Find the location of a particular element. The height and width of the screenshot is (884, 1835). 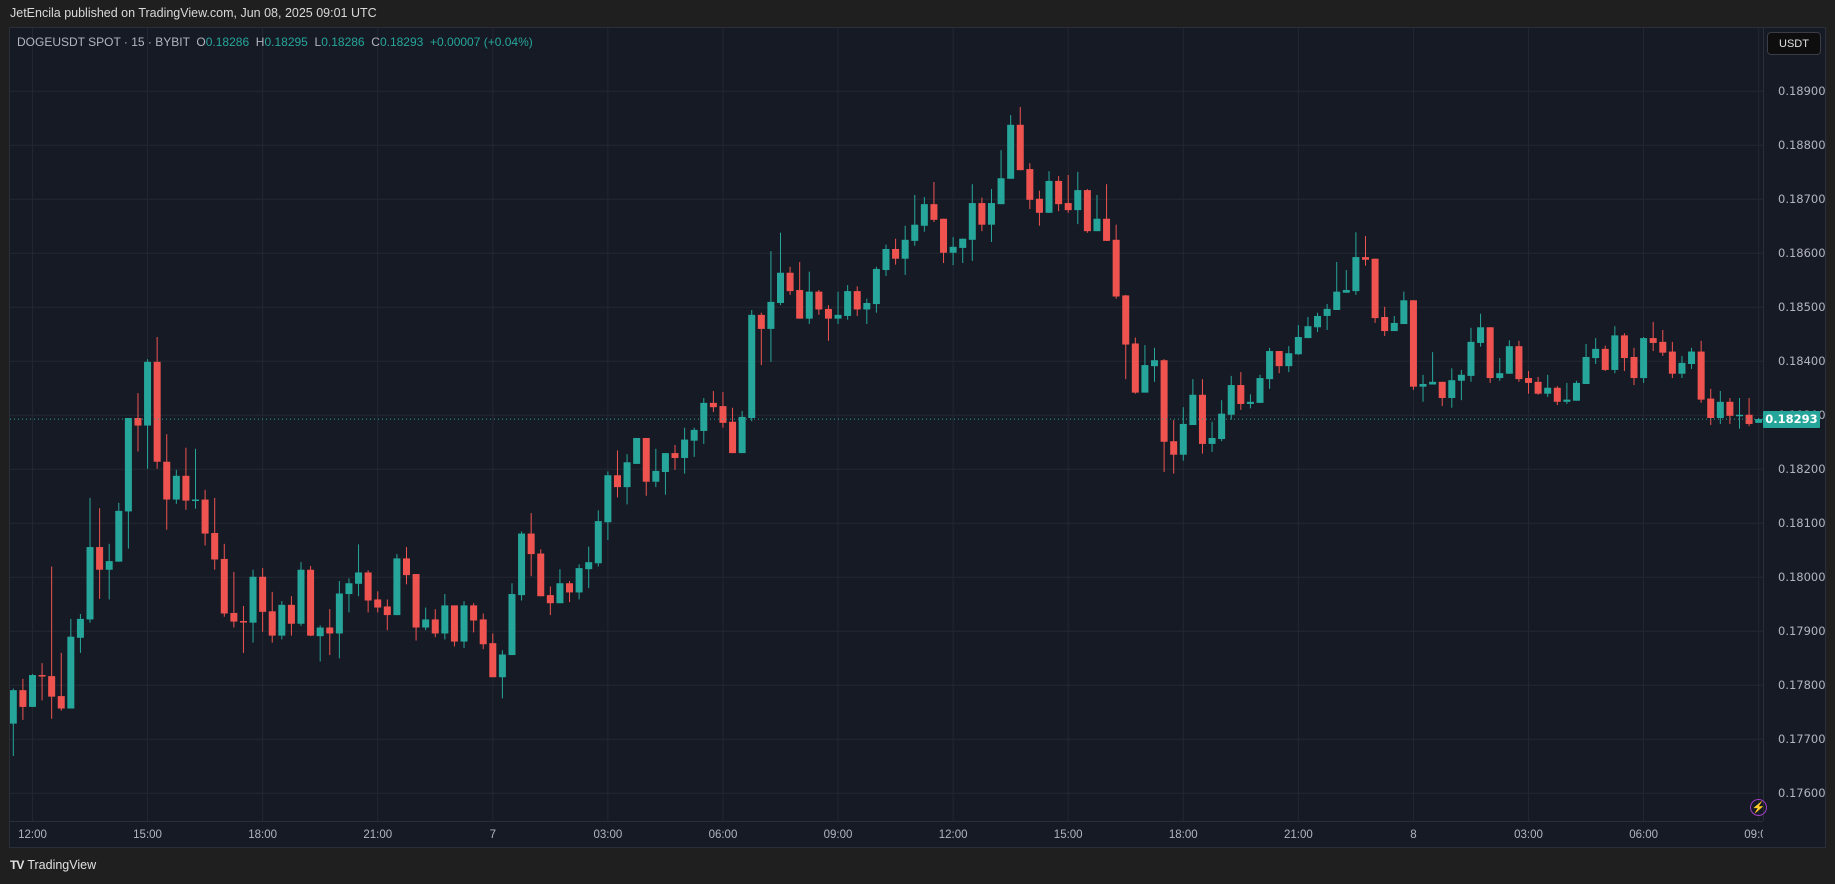

currency-button: USDT is located at coordinates (1794, 43).